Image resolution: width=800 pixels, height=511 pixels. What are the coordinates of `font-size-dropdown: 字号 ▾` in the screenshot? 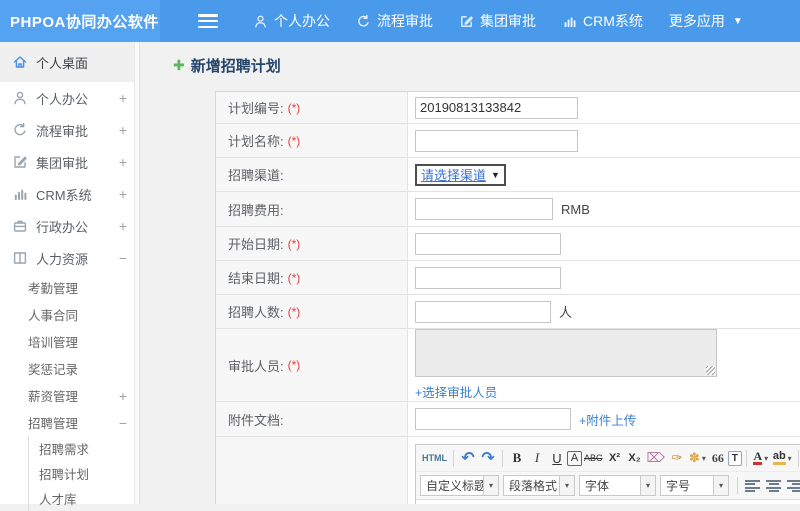 It's located at (694, 485).